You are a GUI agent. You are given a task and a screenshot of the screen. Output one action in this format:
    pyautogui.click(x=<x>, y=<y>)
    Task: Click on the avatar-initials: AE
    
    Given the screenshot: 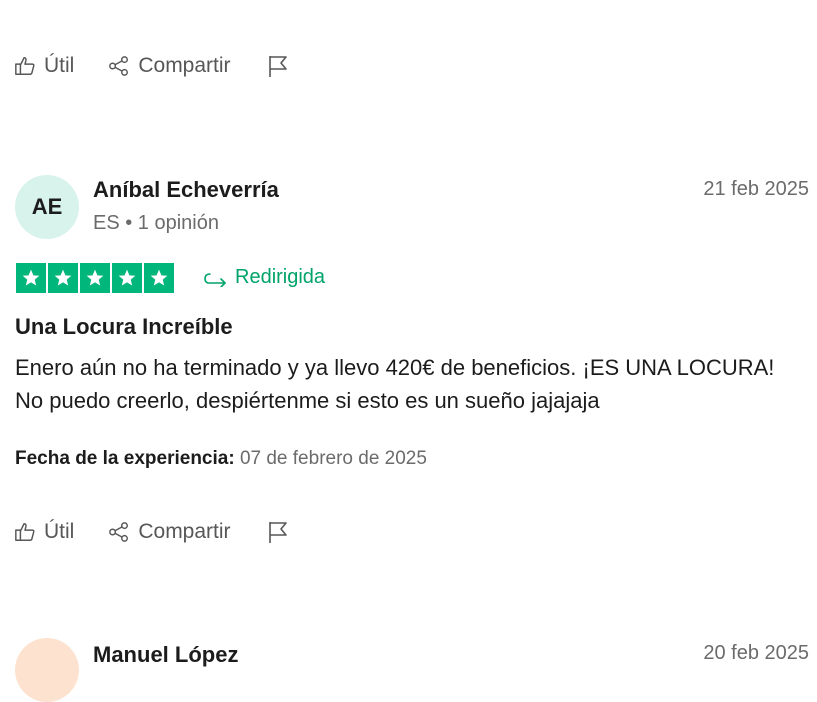 What is the action you would take?
    pyautogui.click(x=47, y=206)
    